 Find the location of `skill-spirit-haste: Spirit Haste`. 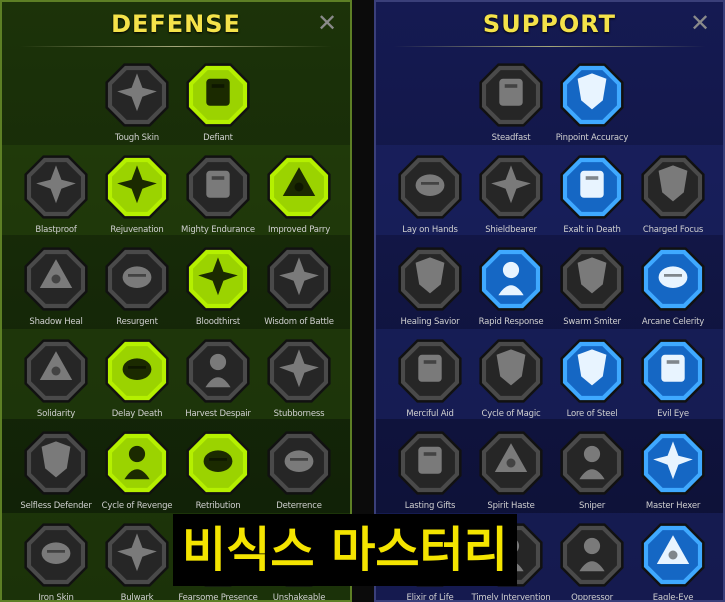

skill-spirit-haste: Spirit Haste is located at coordinates (511, 472).